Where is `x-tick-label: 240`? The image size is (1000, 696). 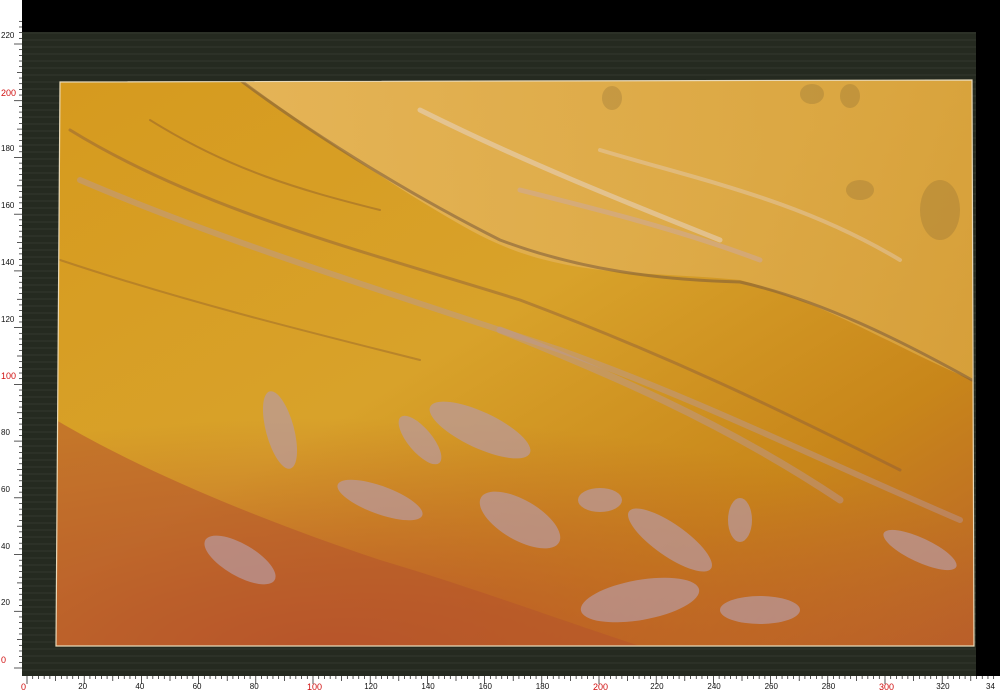
x-tick-label: 240 is located at coordinates (714, 686).